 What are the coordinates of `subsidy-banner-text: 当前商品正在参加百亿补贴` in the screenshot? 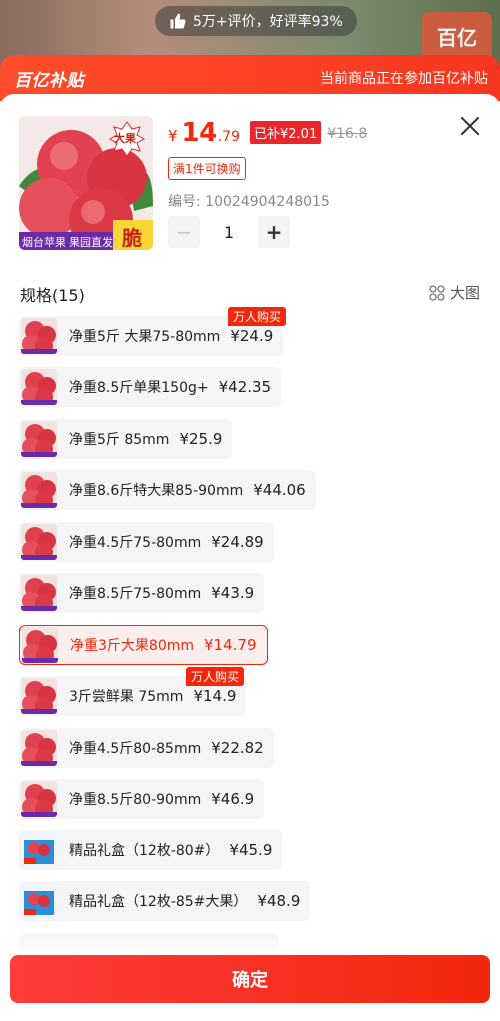 It's located at (404, 79).